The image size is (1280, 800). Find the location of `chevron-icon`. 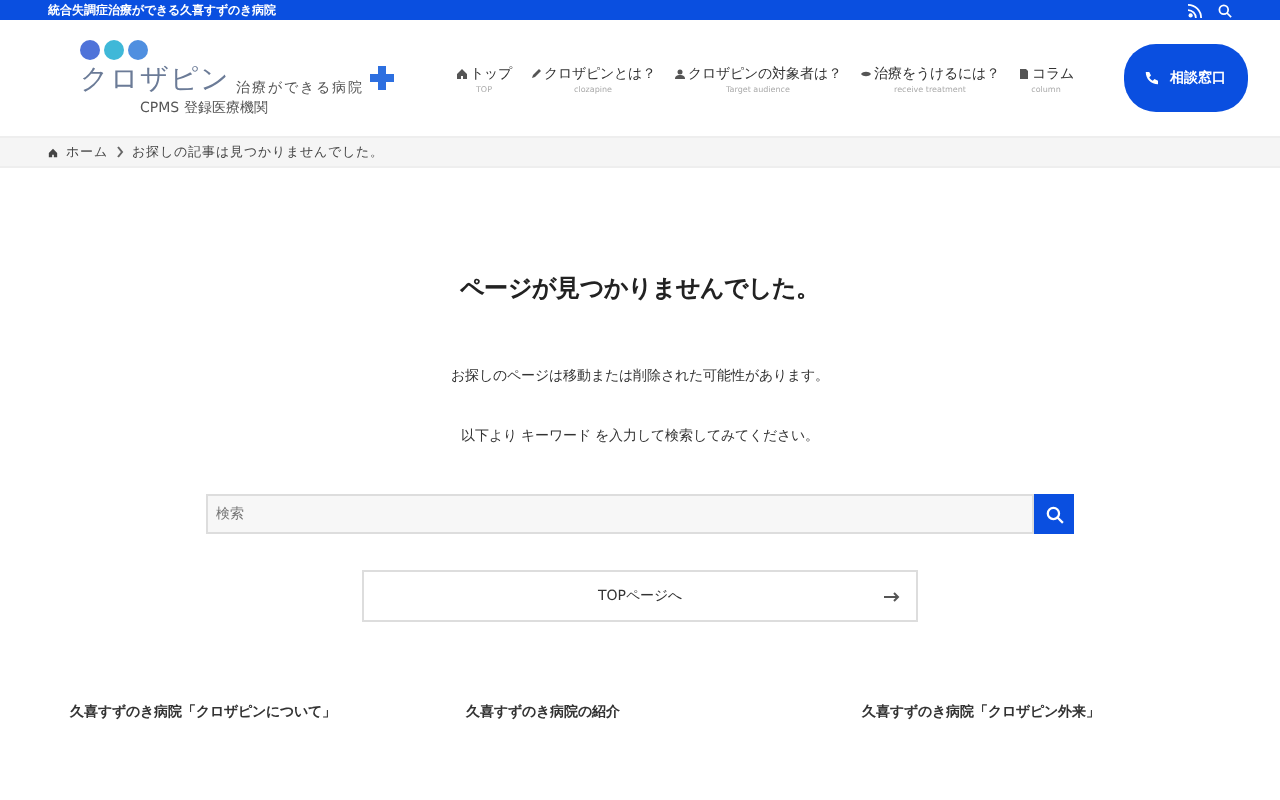

chevron-icon is located at coordinates (120, 152).